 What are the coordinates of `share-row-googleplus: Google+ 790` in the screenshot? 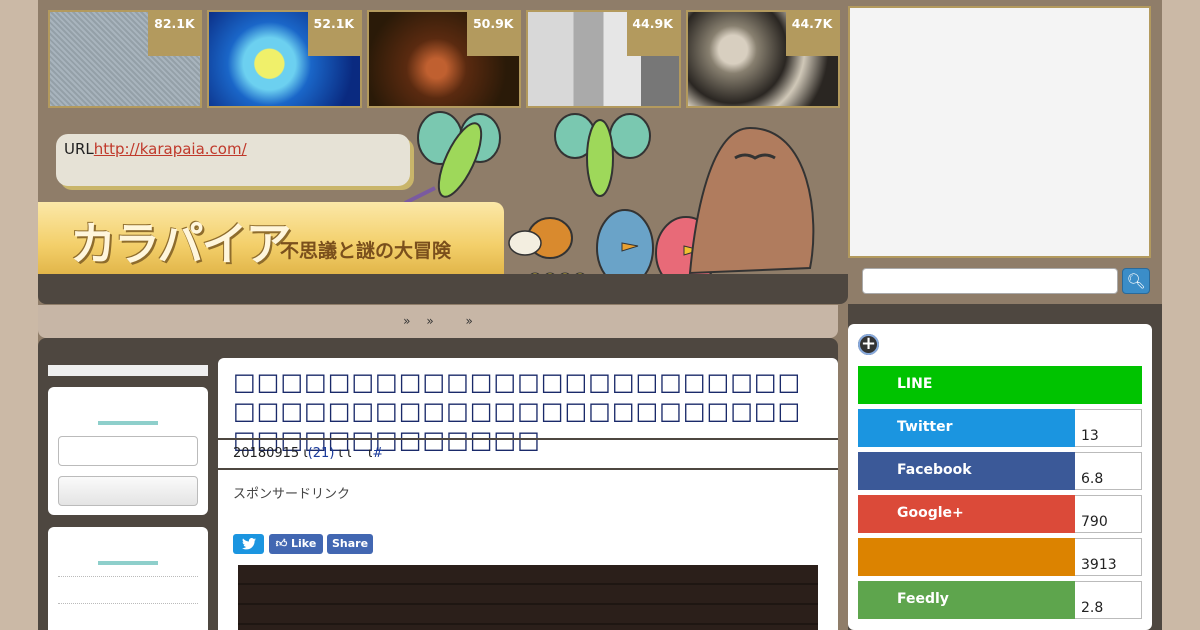 It's located at (1000, 514).